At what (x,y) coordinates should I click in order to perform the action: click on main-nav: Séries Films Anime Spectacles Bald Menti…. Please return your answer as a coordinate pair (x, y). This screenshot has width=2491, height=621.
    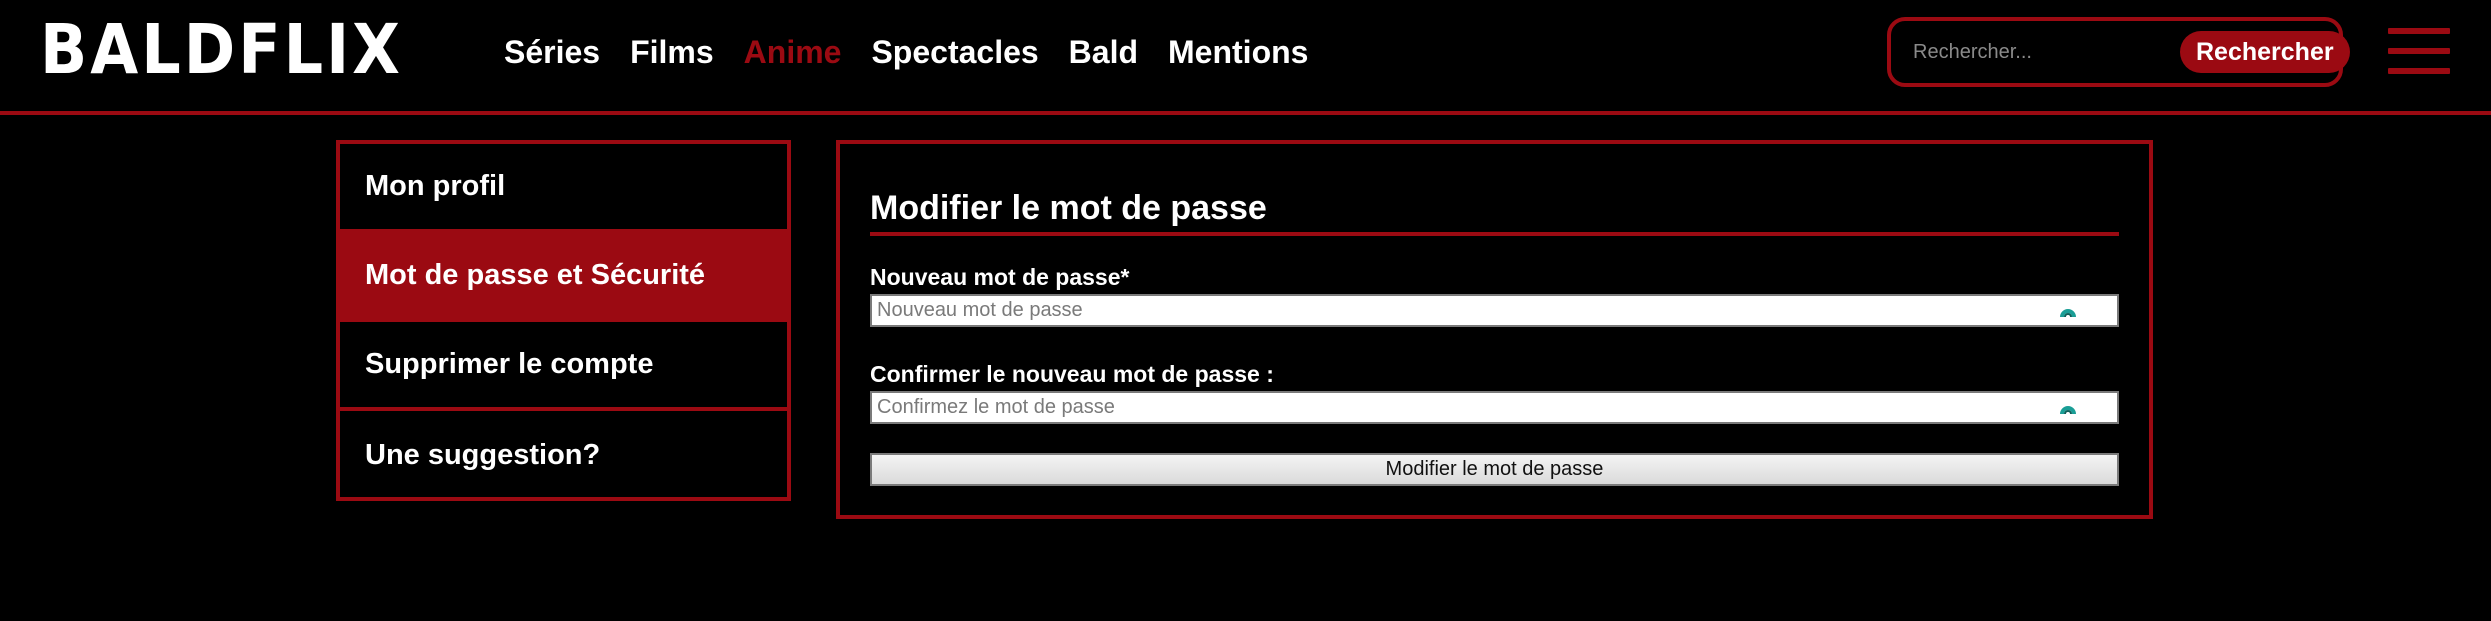
    Looking at the image, I should click on (906, 52).